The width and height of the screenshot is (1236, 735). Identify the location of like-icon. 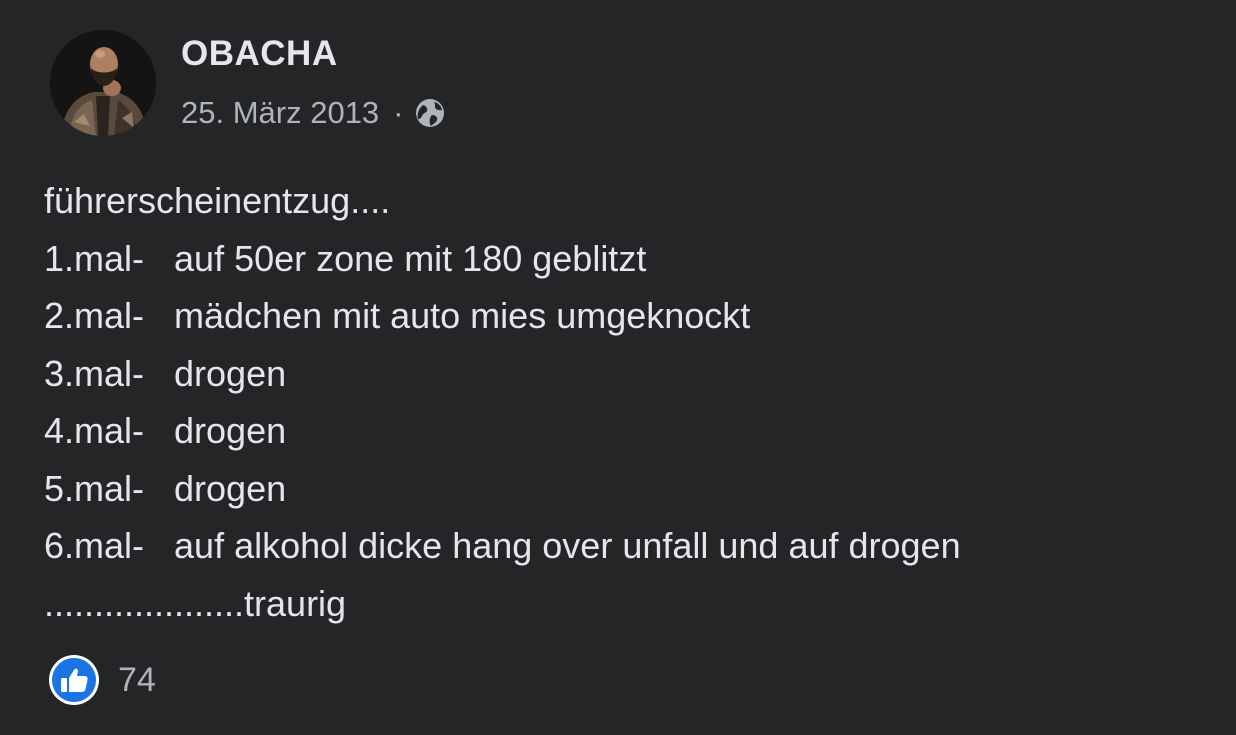
(74, 680).